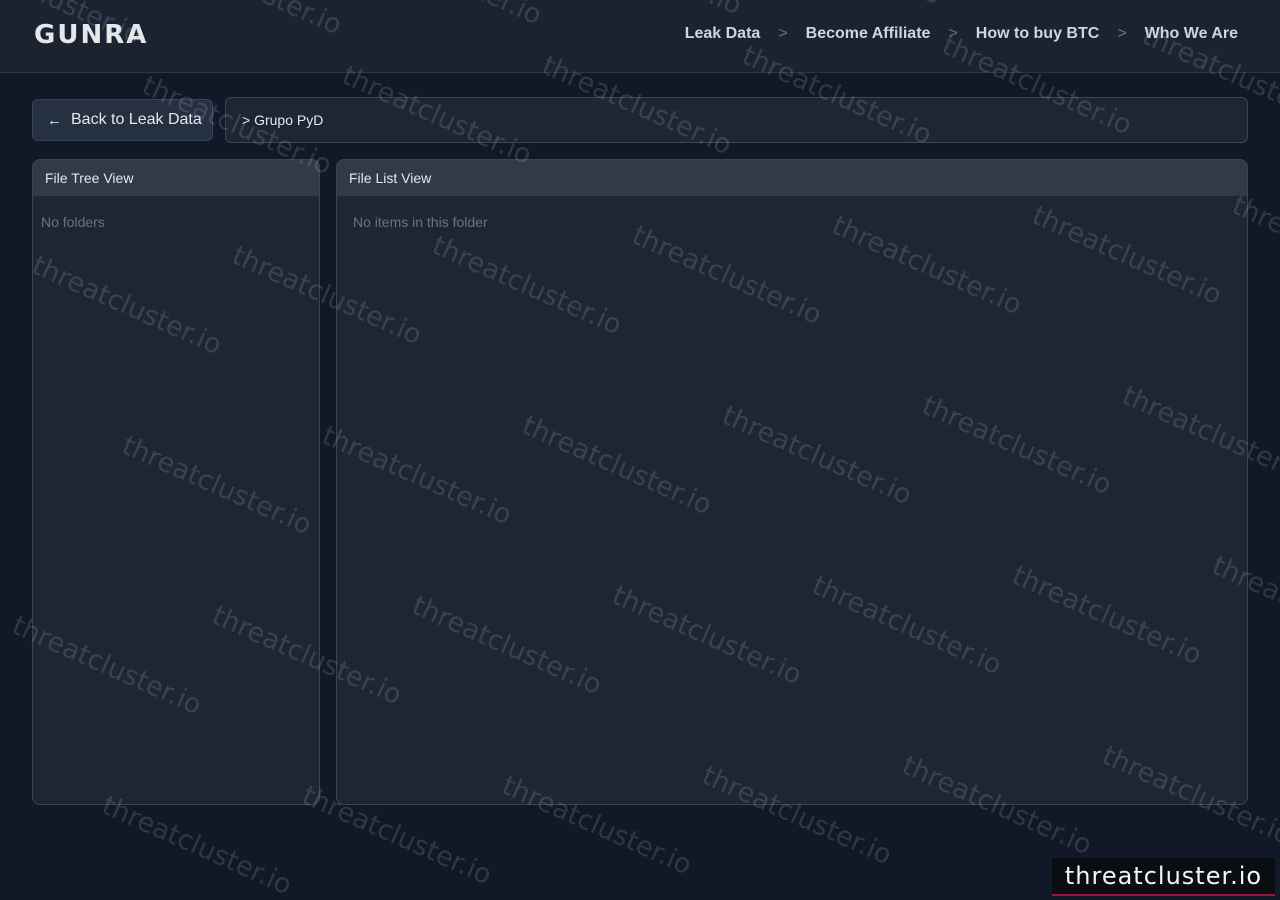 The width and height of the screenshot is (1280, 900). What do you see at coordinates (868, 34) in the screenshot?
I see `nav-become-affiliate: Become Affiliate` at bounding box center [868, 34].